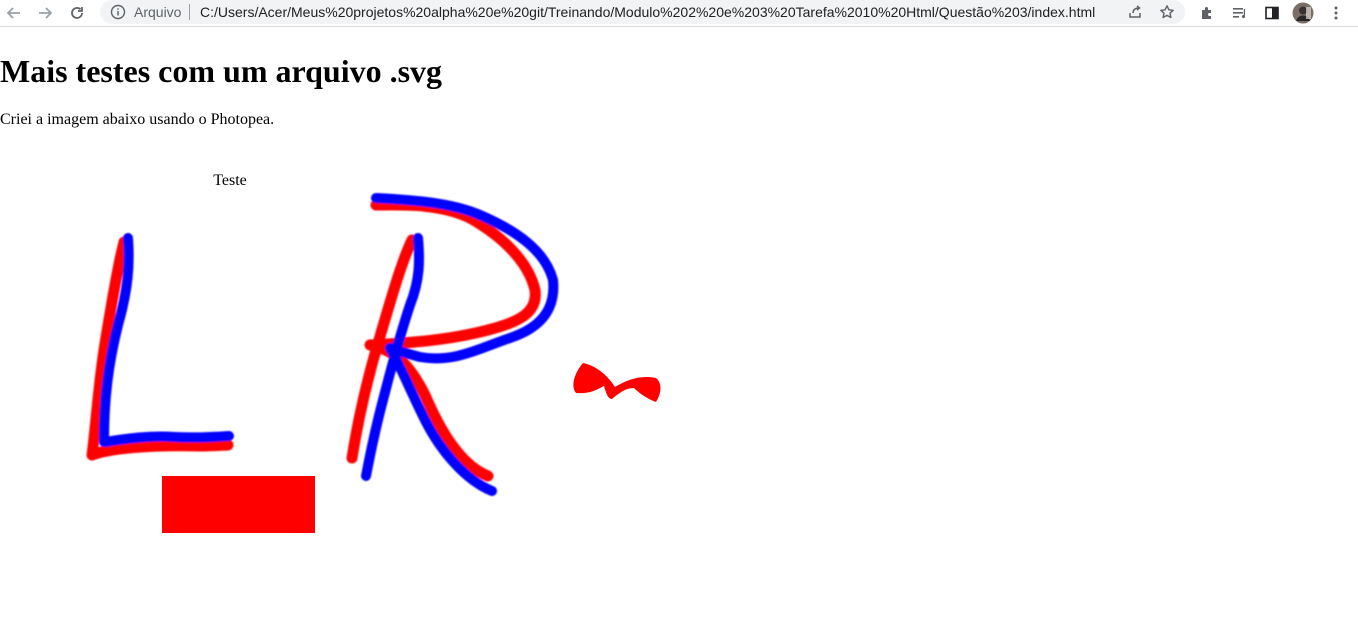  I want to click on scheme-label: Arquivo, so click(158, 12).